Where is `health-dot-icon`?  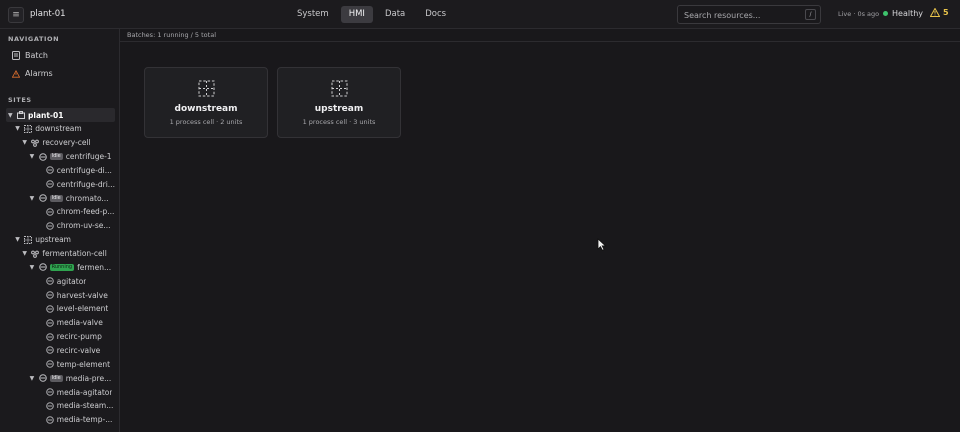 health-dot-icon is located at coordinates (885, 13).